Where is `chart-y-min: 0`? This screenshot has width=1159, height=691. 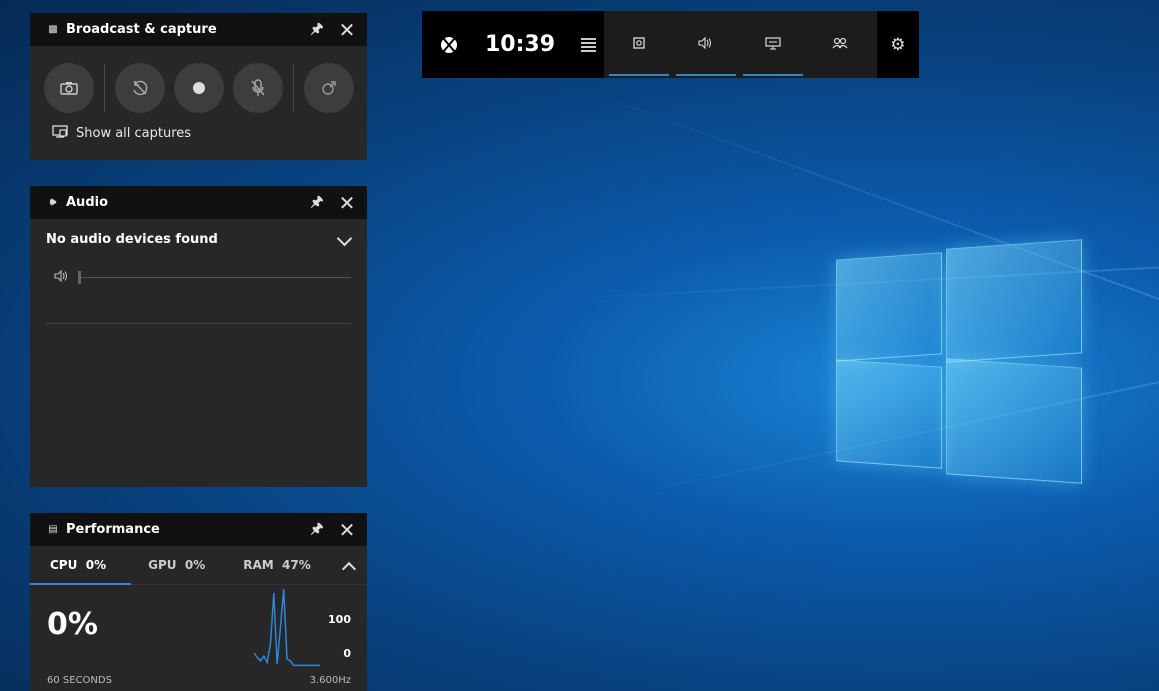 chart-y-min: 0 is located at coordinates (347, 653).